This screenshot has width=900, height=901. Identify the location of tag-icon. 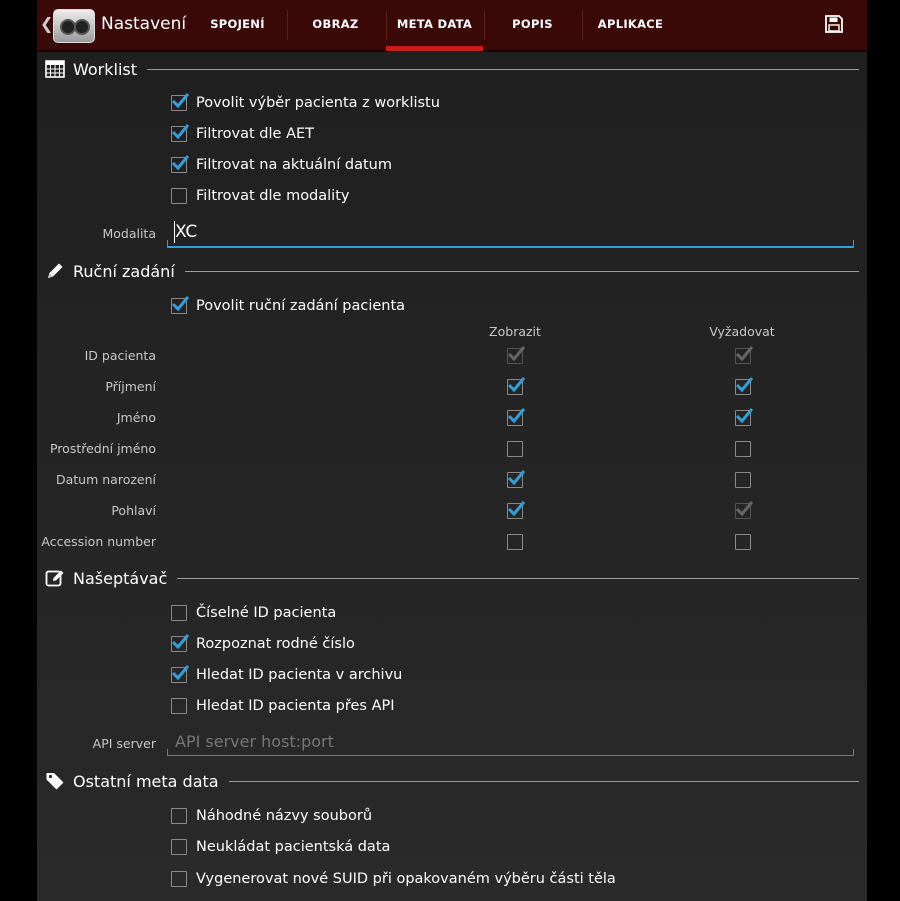
(55, 781).